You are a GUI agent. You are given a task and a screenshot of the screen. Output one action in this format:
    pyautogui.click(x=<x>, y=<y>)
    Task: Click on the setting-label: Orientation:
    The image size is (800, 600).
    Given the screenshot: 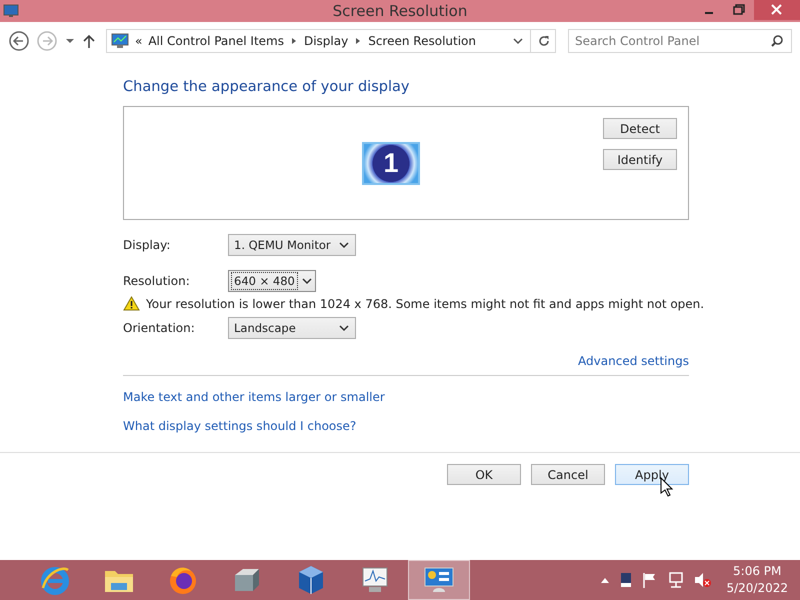 What is the action you would take?
    pyautogui.click(x=159, y=328)
    